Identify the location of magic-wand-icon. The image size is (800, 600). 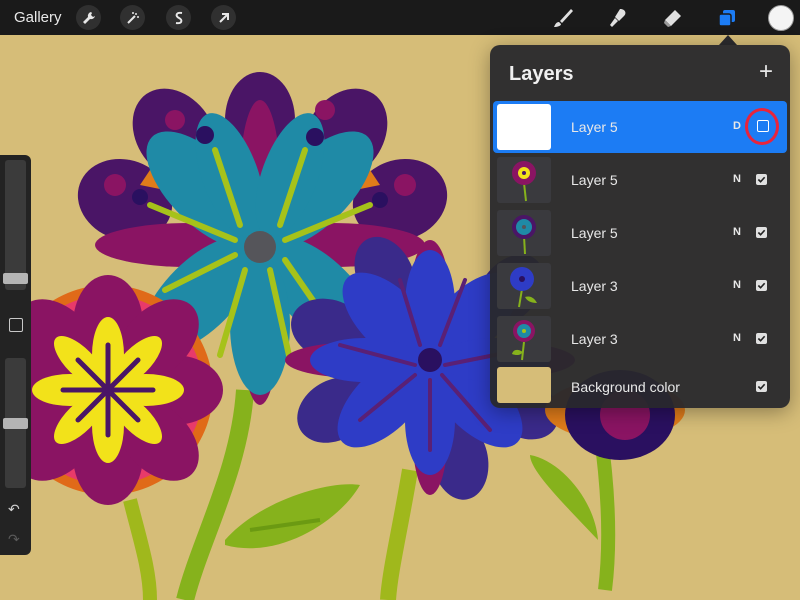
(132, 17).